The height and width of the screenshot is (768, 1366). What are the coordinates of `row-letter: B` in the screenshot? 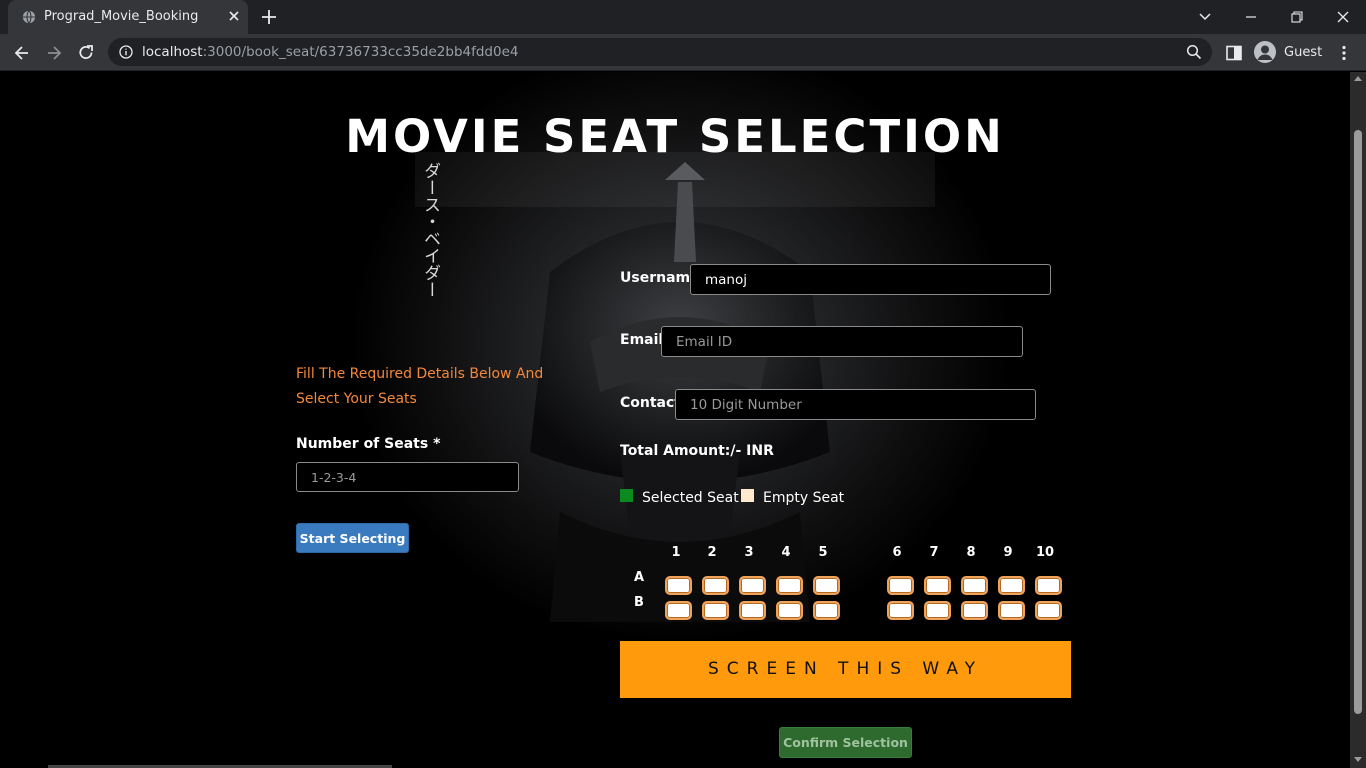 It's located at (639, 602).